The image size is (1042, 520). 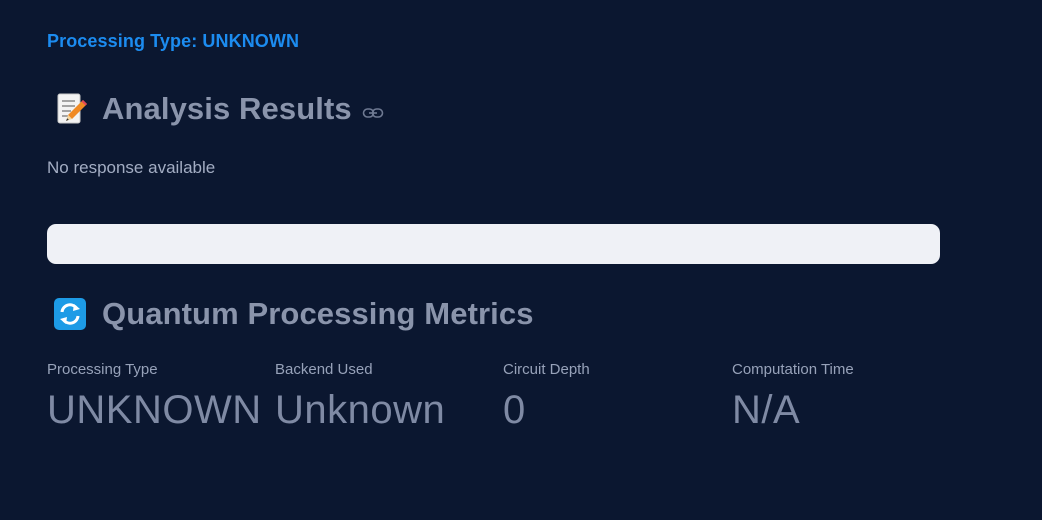 I want to click on response-panel, so click(x=493, y=244).